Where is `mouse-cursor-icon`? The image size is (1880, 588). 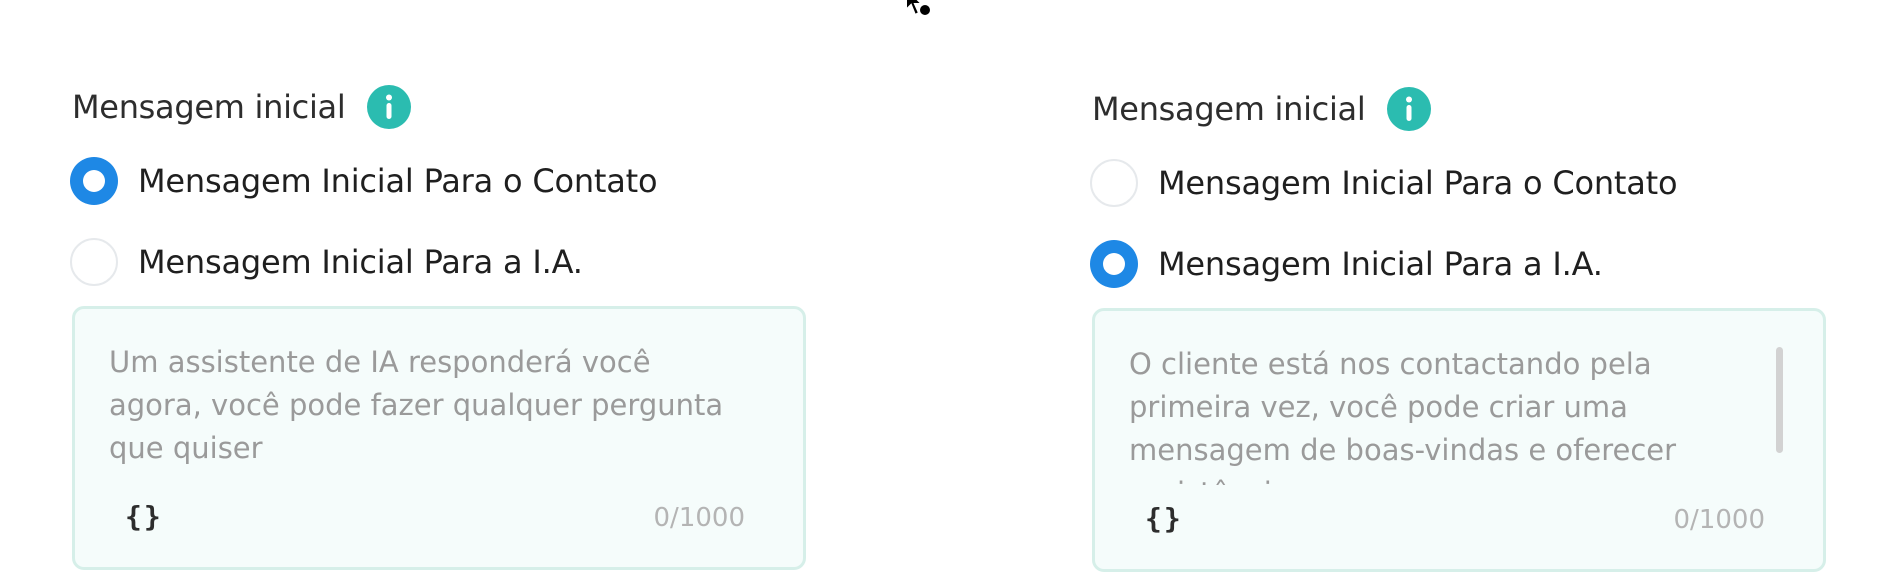 mouse-cursor-icon is located at coordinates (918, 8).